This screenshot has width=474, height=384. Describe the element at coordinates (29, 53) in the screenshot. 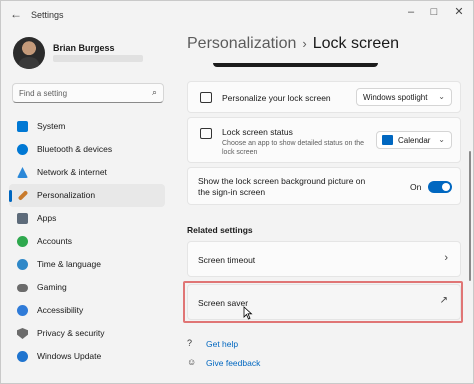

I see `avatar` at that location.